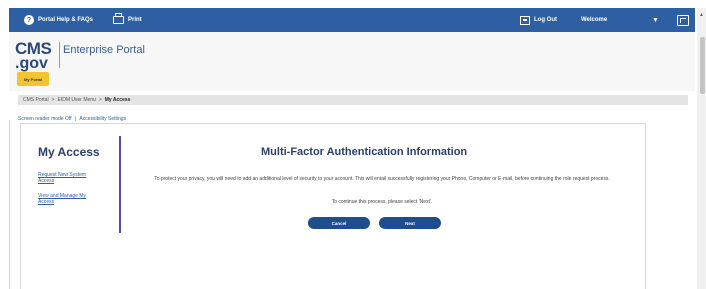 This screenshot has width=706, height=289. I want to click on help-faq-link: ? Portal Help & FAQs, so click(58, 20).